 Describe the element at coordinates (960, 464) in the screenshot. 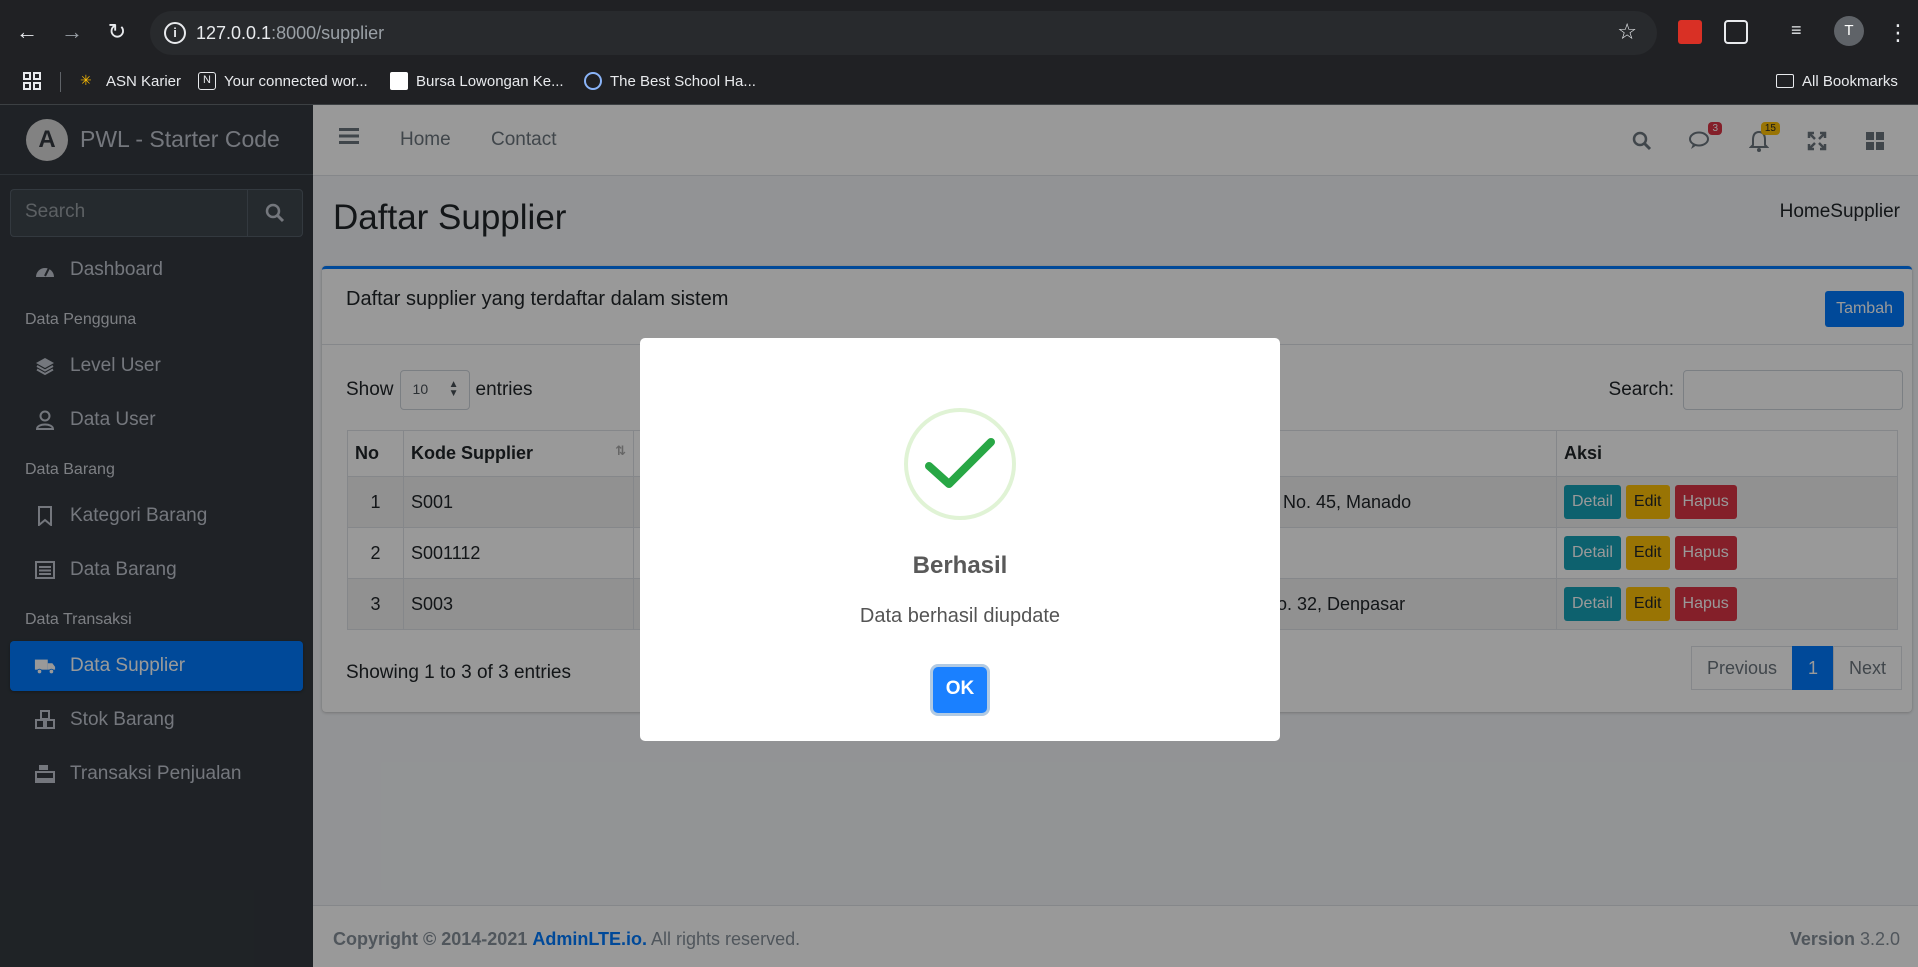

I see `success-check-icon` at that location.